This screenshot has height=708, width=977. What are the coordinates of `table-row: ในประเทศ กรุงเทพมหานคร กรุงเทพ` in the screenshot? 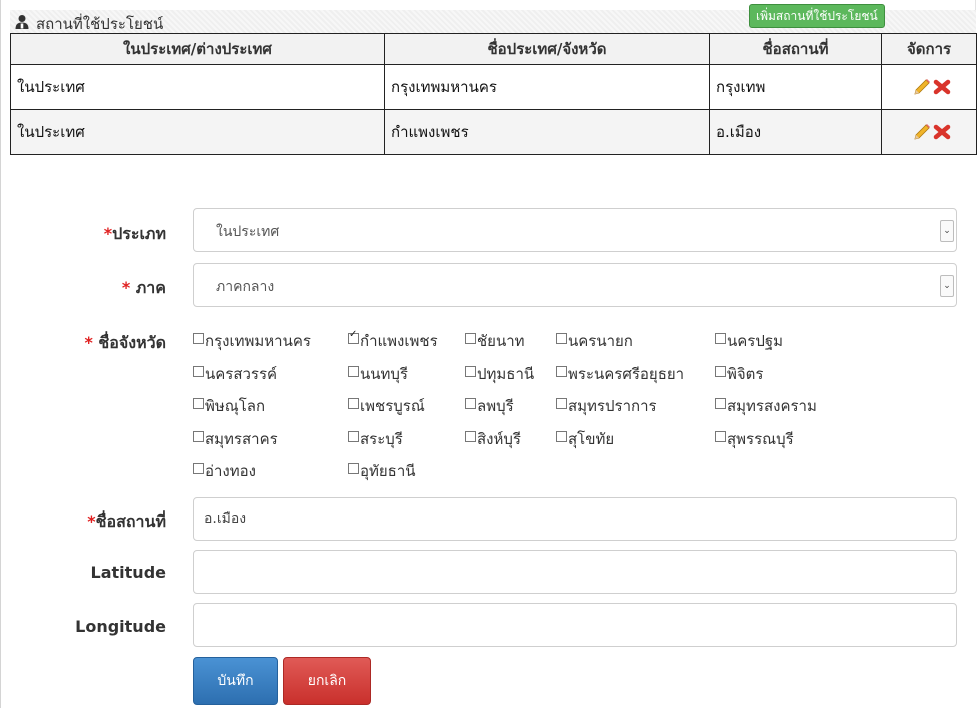 It's located at (493, 87).